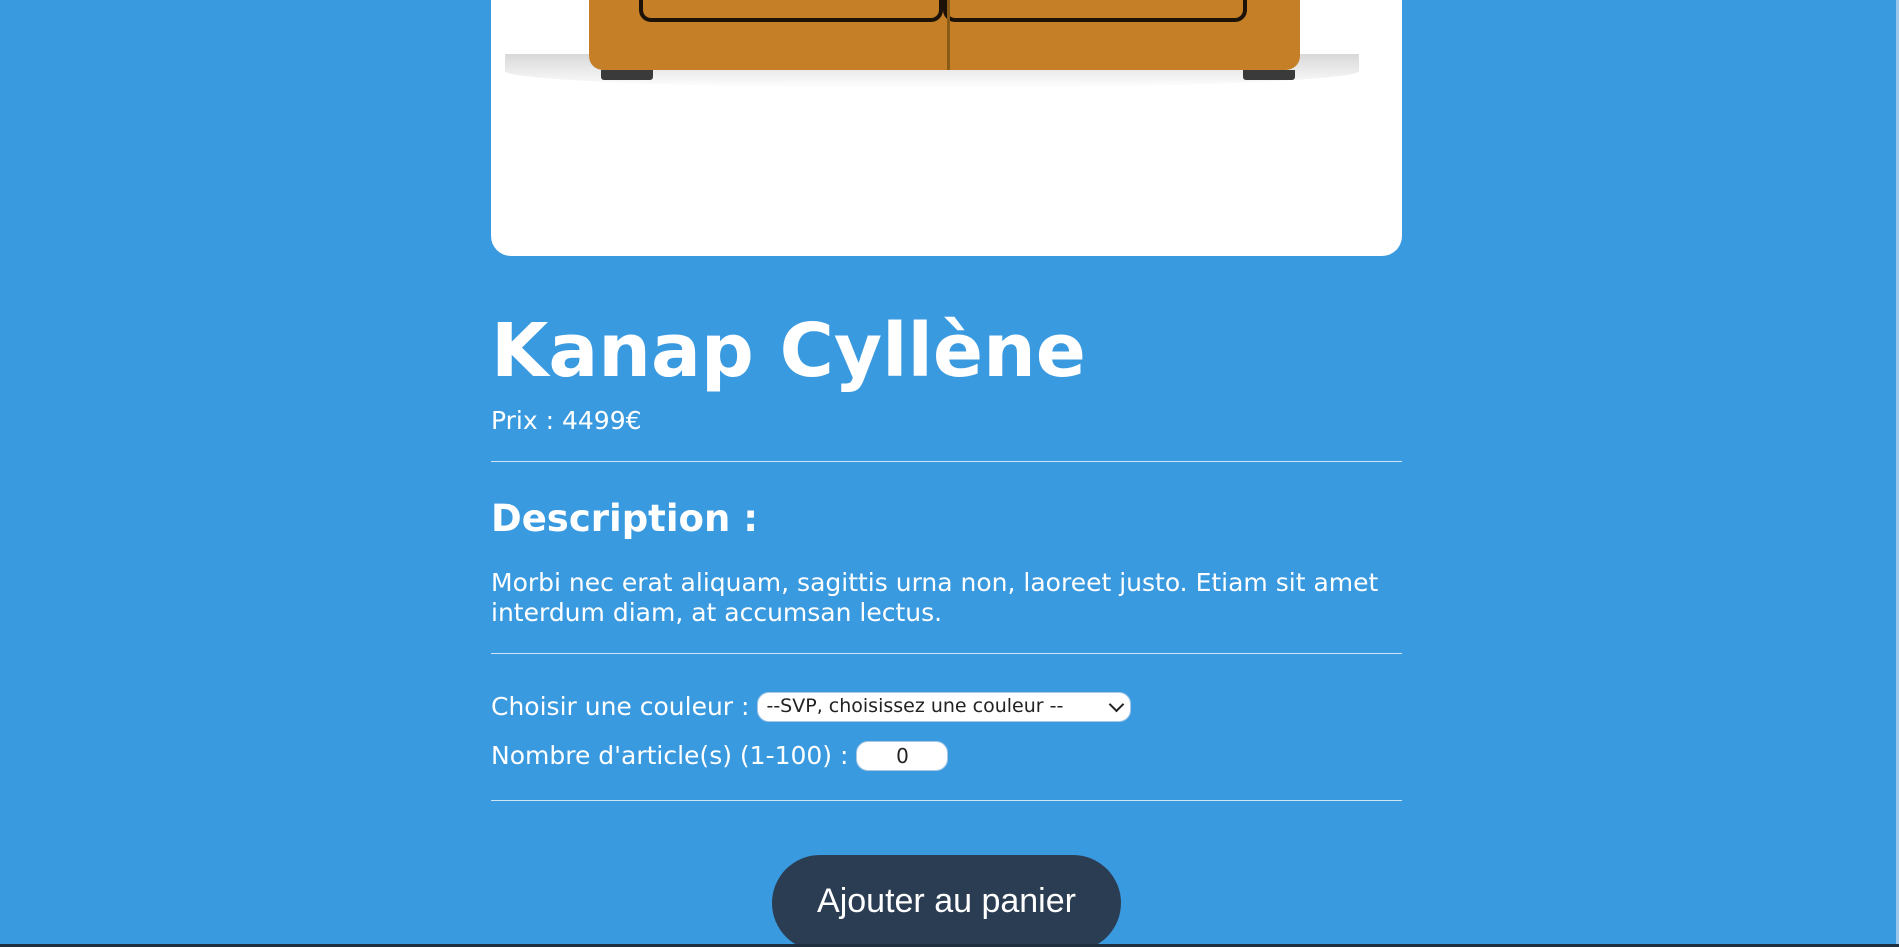 Image resolution: width=1899 pixels, height=947 pixels. I want to click on product-image-card, so click(946, 128).